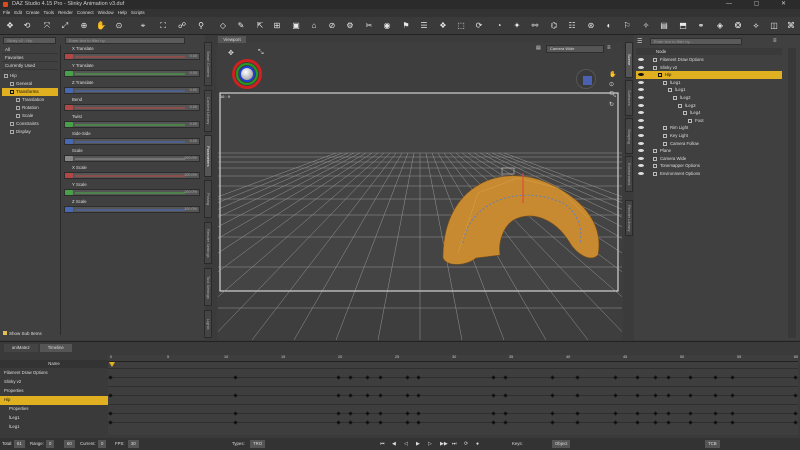 This screenshot has width=800, height=450. What do you see at coordinates (132, 138) in the screenshot?
I see `property-side-side: Side-Side 0.00` at bounding box center [132, 138].